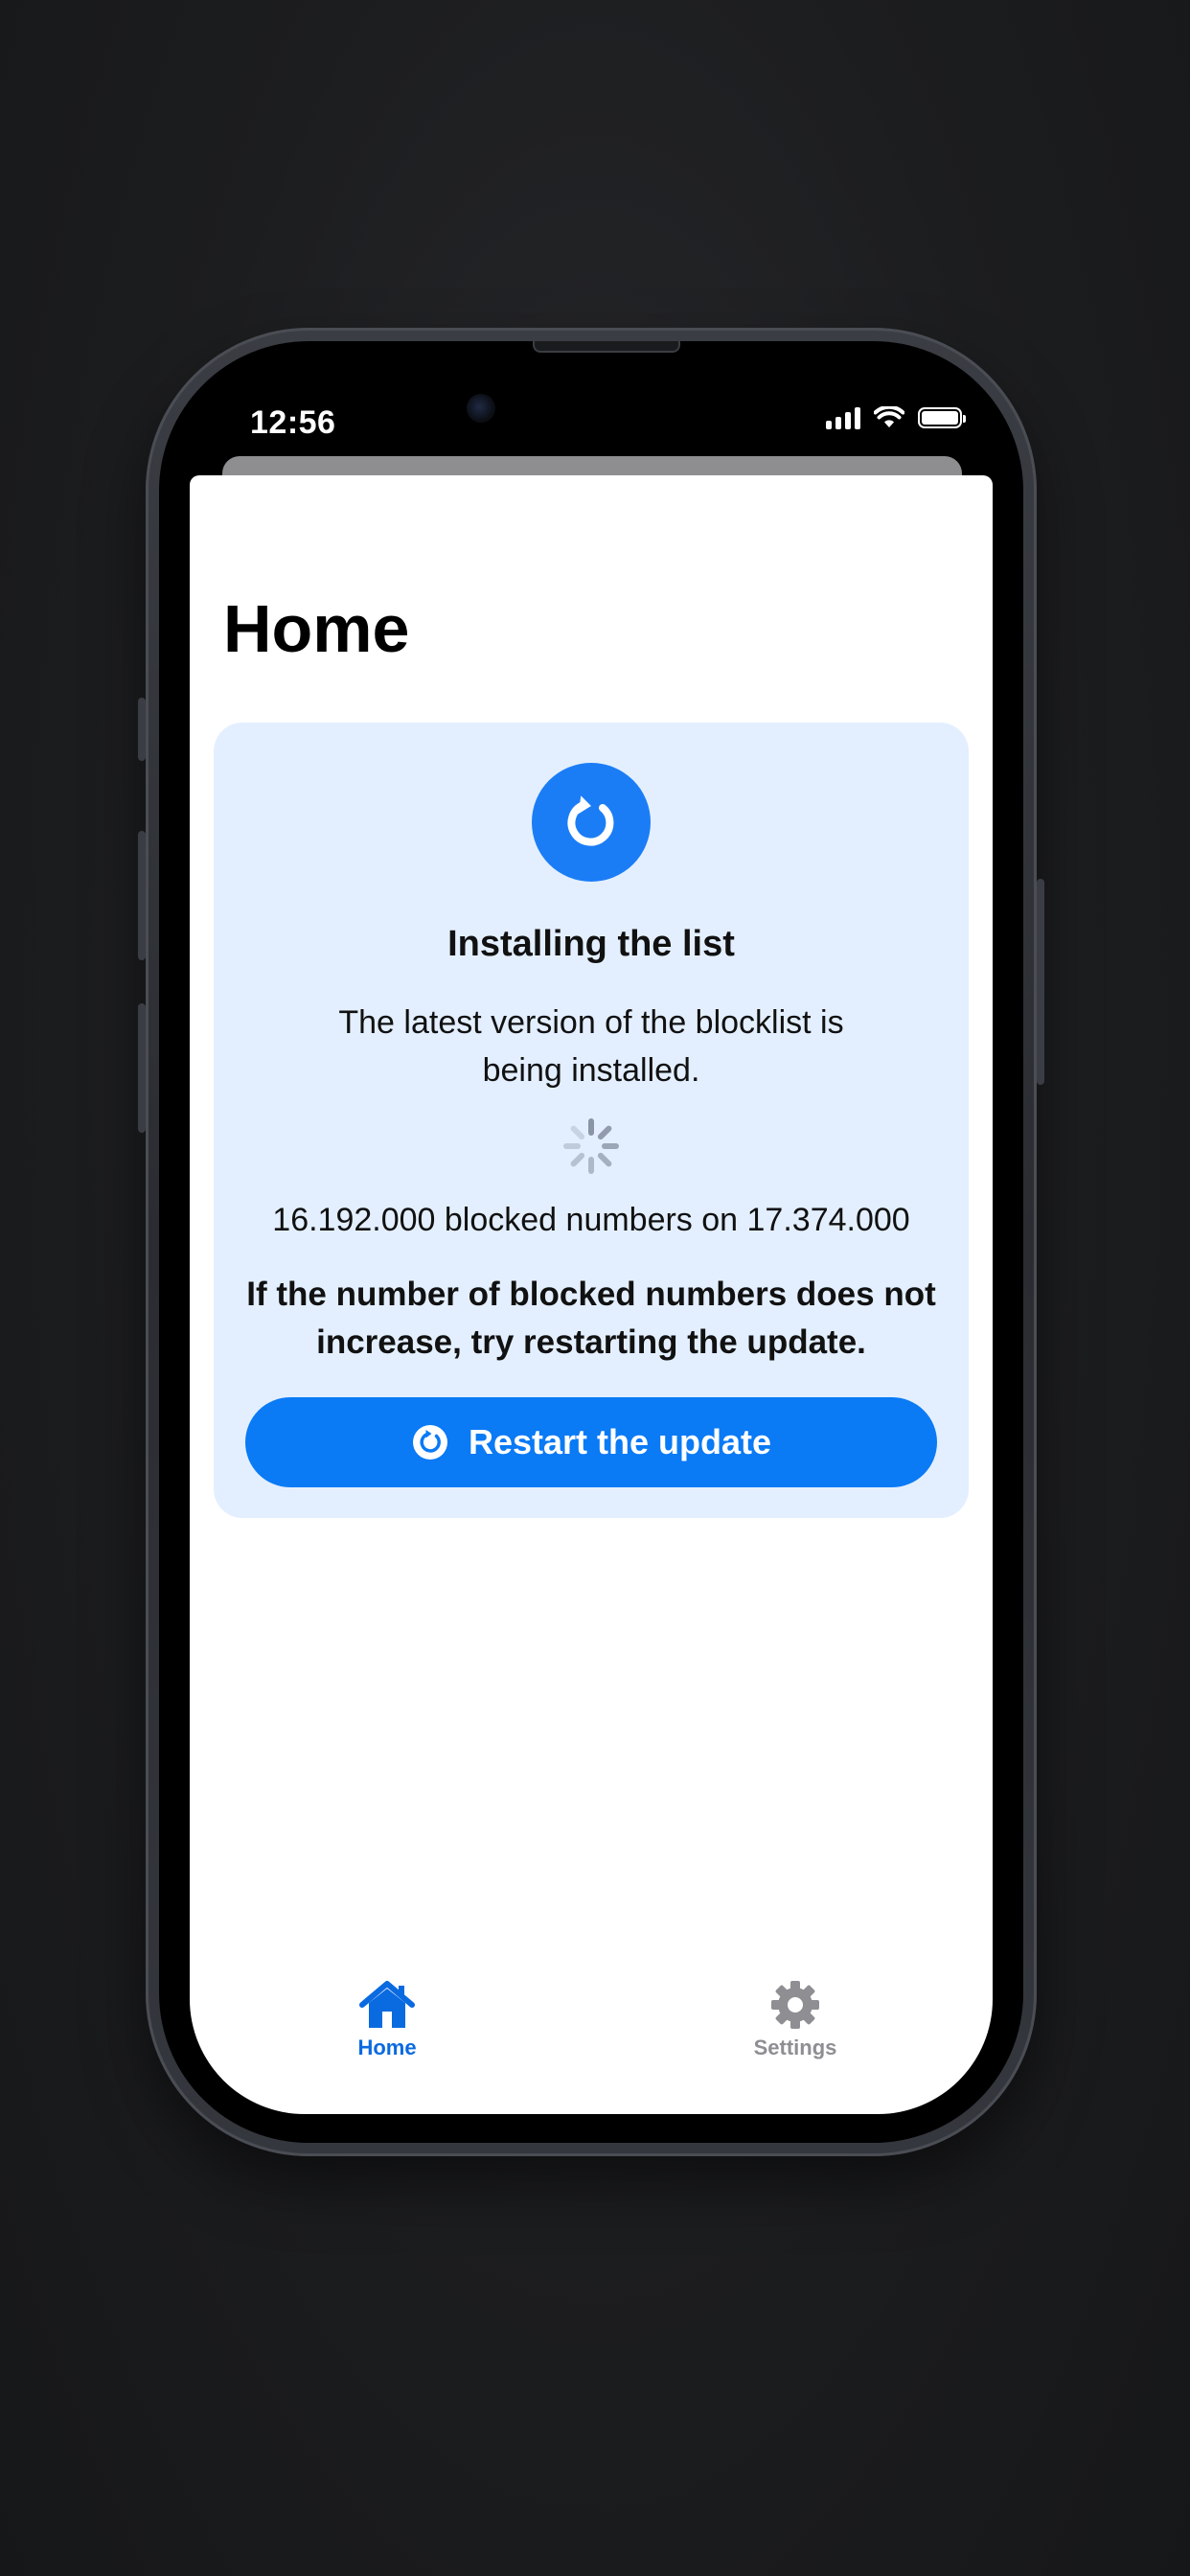 The image size is (1190, 2576). What do you see at coordinates (142, 729) in the screenshot?
I see `silent-switch` at bounding box center [142, 729].